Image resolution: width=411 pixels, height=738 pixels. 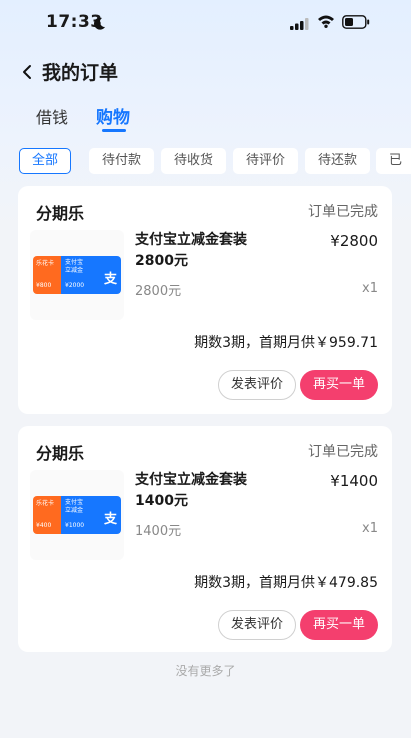 I want to click on chevron-left-icon, so click(x=27, y=74).